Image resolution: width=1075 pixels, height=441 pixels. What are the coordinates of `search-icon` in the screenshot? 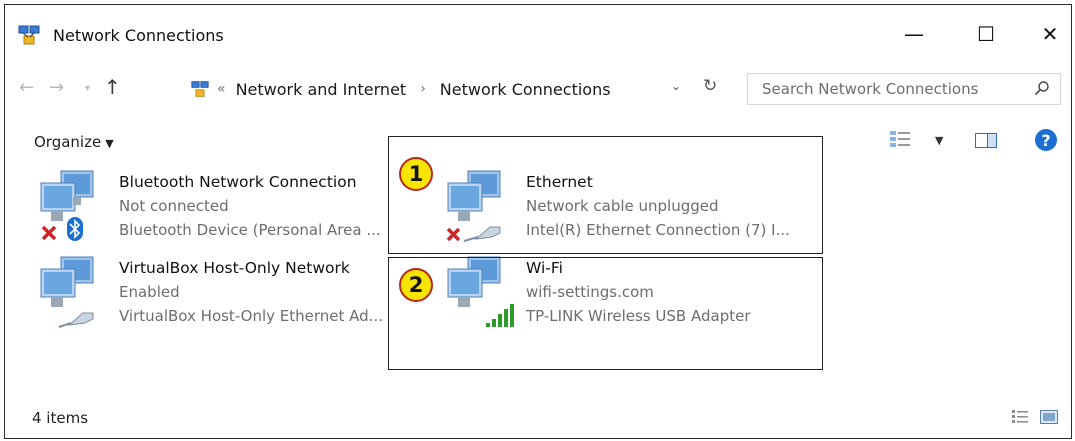 It's located at (1042, 88).